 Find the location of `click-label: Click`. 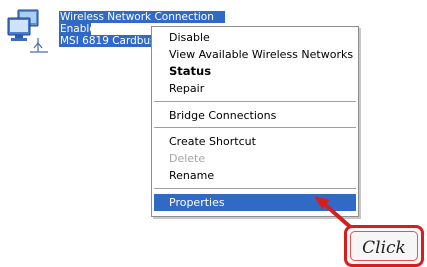

click-label: Click is located at coordinates (384, 248).